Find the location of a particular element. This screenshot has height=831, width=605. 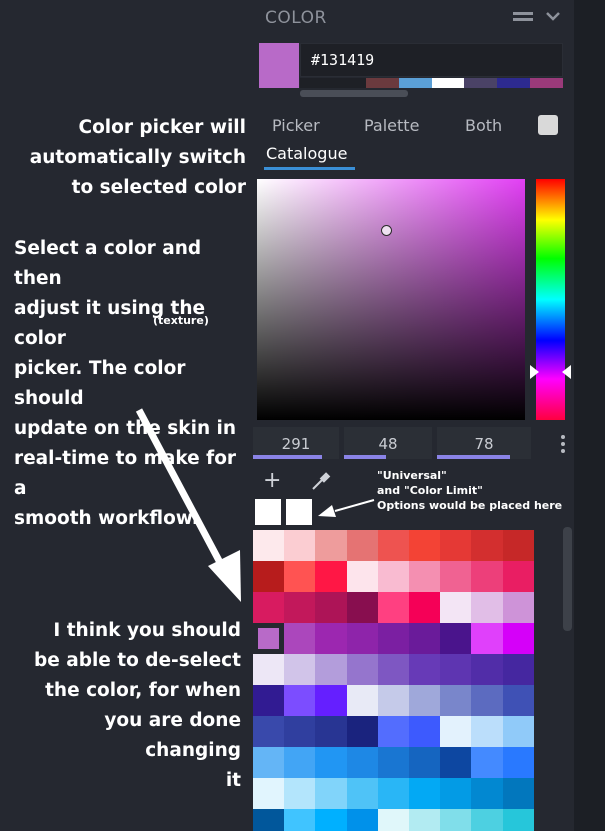

history-scrollbar is located at coordinates (354, 93).